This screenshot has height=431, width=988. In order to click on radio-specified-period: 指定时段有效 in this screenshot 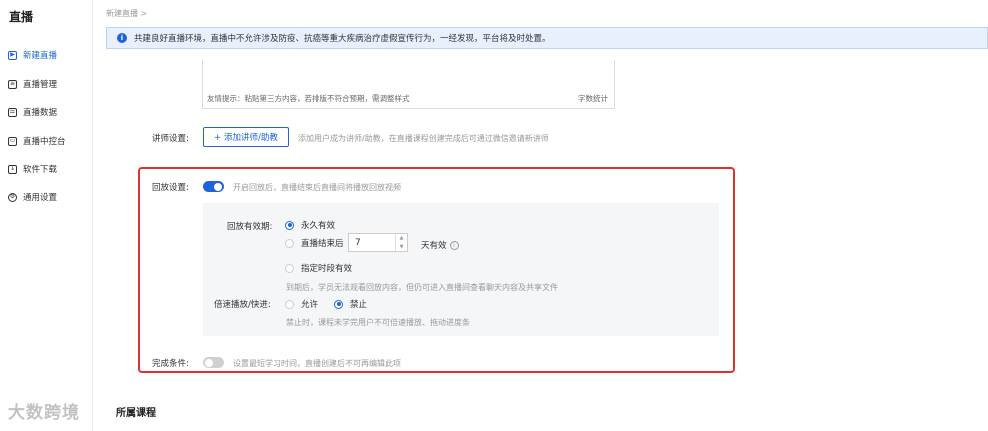, I will do `click(318, 268)`.